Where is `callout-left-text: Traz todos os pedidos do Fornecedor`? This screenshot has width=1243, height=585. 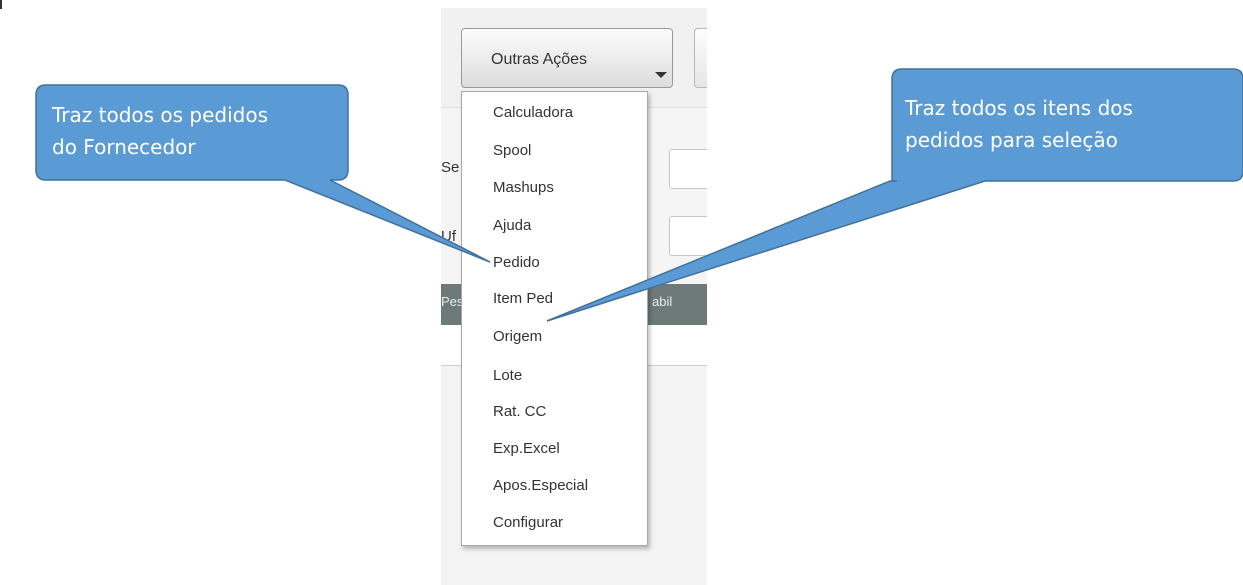
callout-left-text: Traz todos os pedidos do Fornecedor is located at coordinates (160, 131).